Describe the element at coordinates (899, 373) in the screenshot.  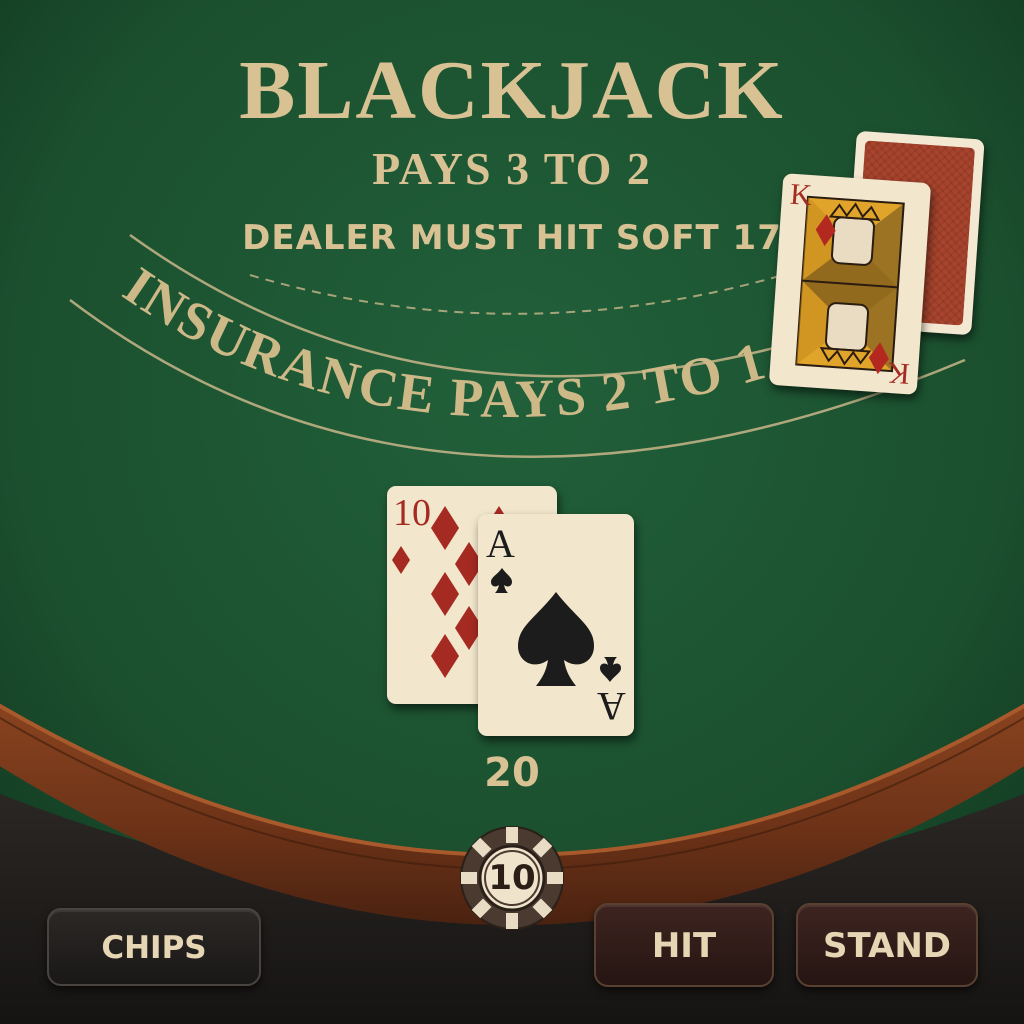
I see `dealer-card-rank-bottom: K` at that location.